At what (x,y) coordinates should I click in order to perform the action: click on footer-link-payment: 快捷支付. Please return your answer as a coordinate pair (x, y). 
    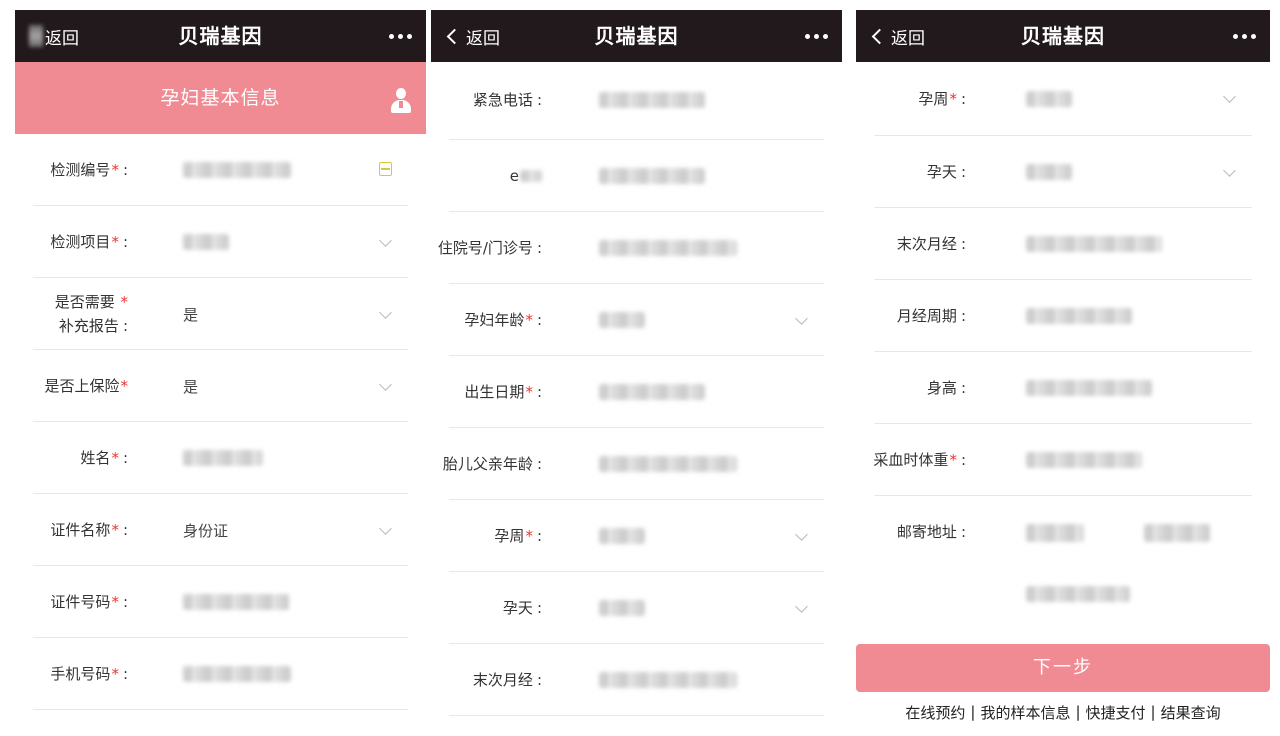
    Looking at the image, I should click on (1116, 712).